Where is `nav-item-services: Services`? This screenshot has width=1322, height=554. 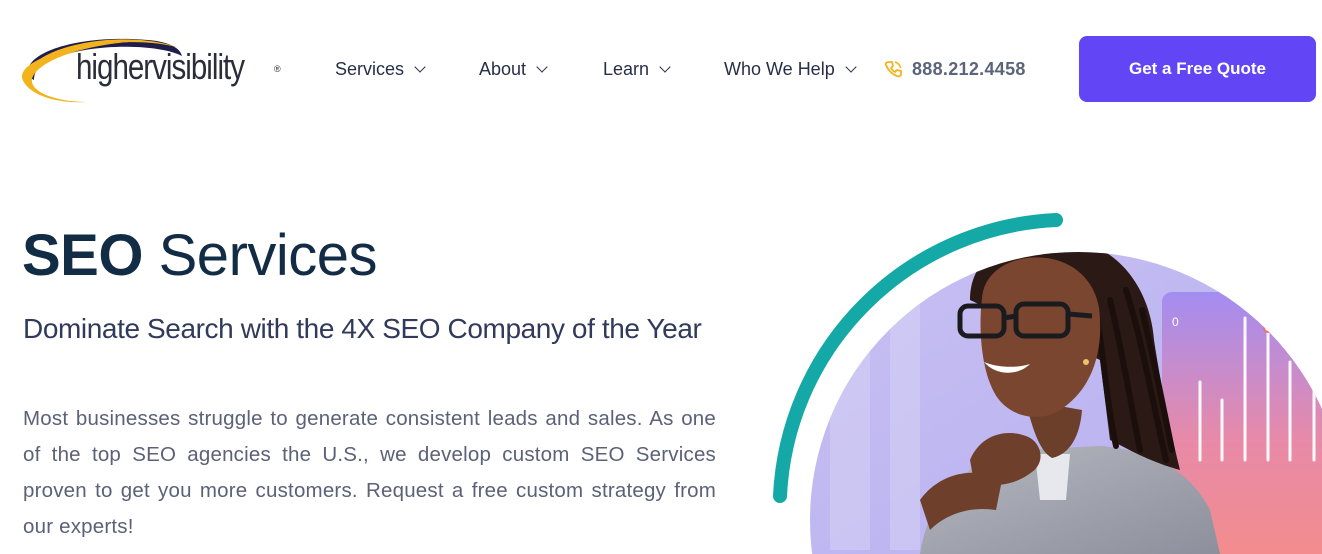
nav-item-services: Services is located at coordinates (380, 69).